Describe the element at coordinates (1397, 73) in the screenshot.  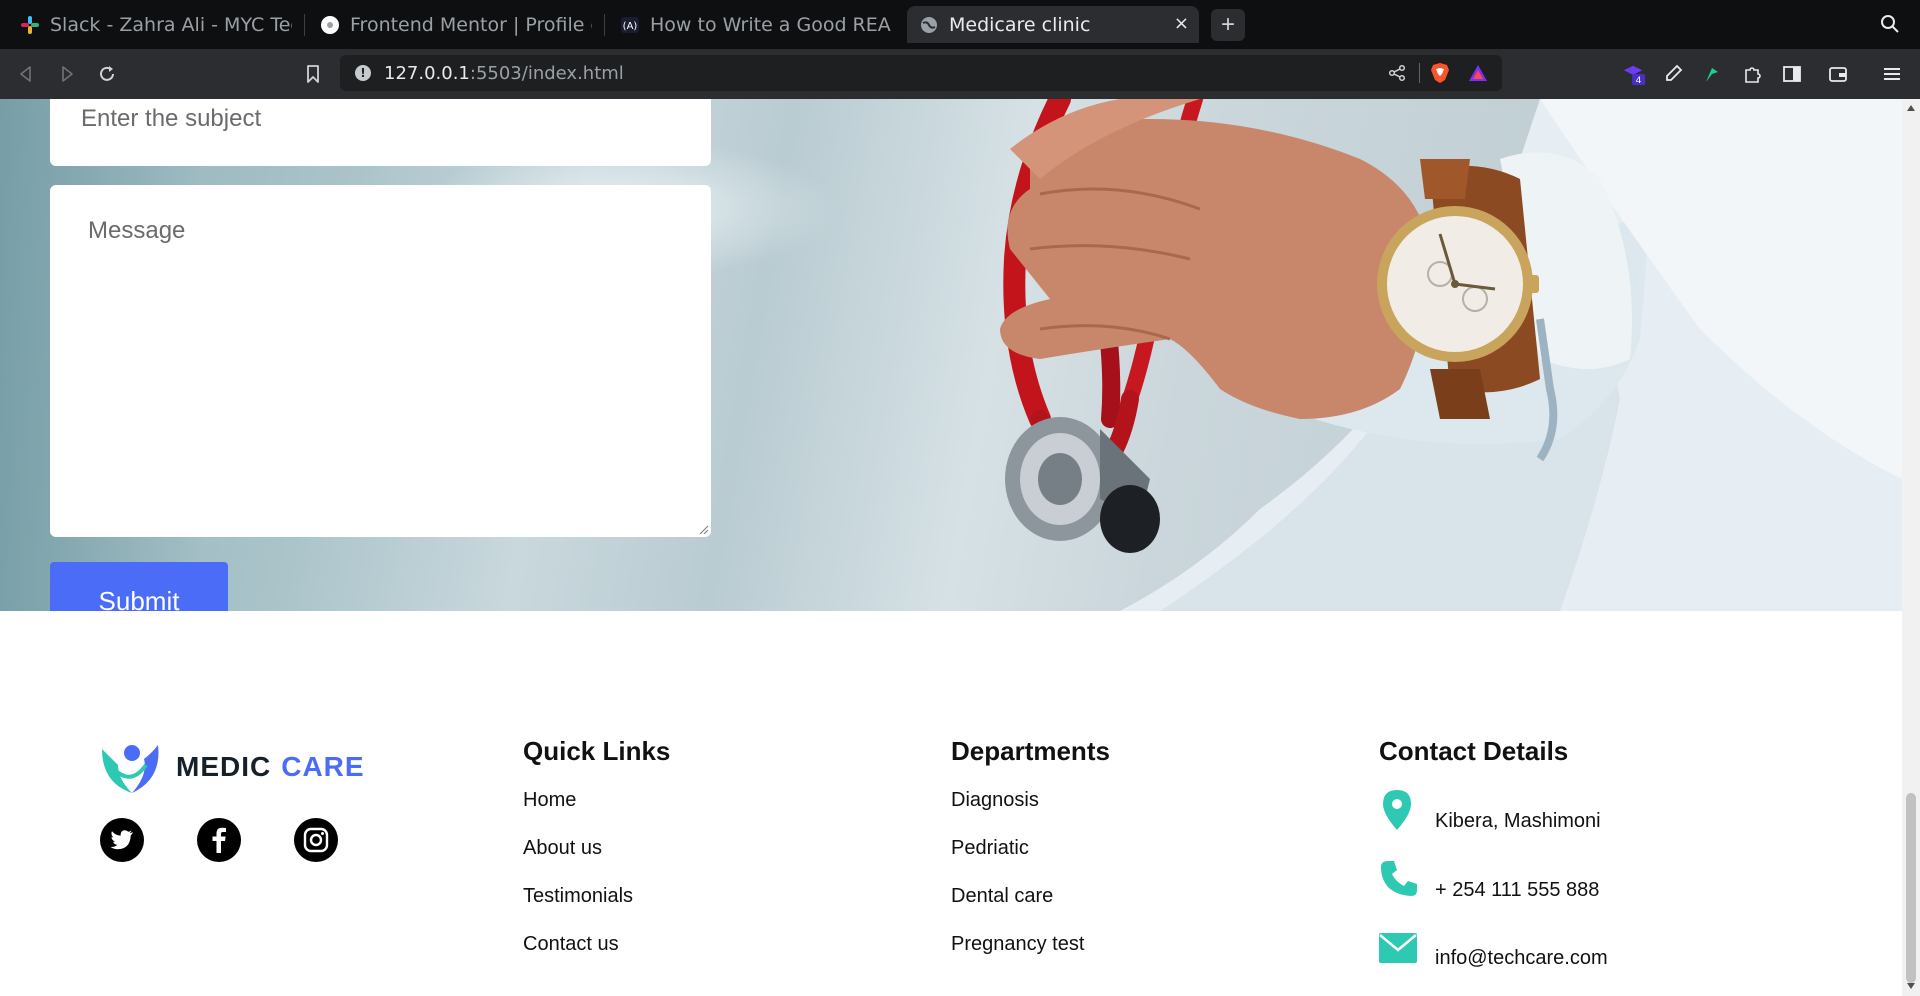
I see `share-icon` at that location.